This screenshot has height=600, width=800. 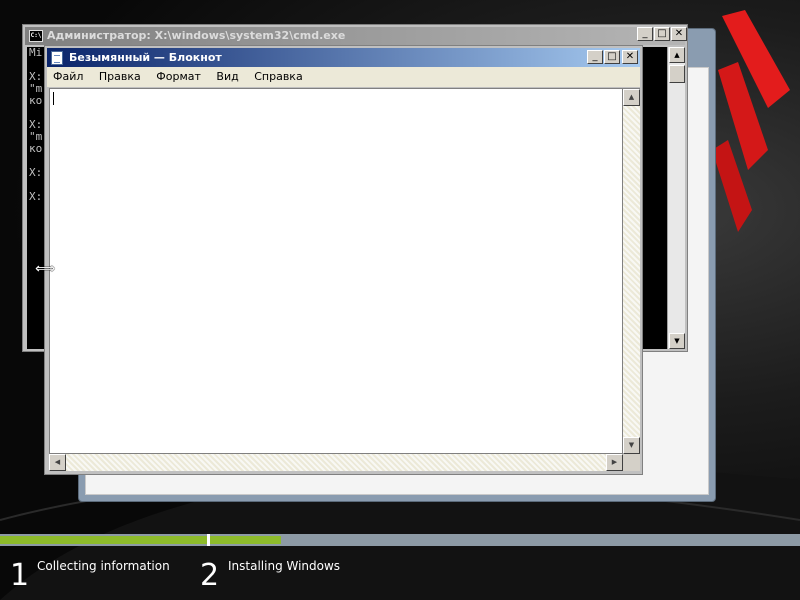 What do you see at coordinates (20, 575) in the screenshot?
I see `step-number: 1` at bounding box center [20, 575].